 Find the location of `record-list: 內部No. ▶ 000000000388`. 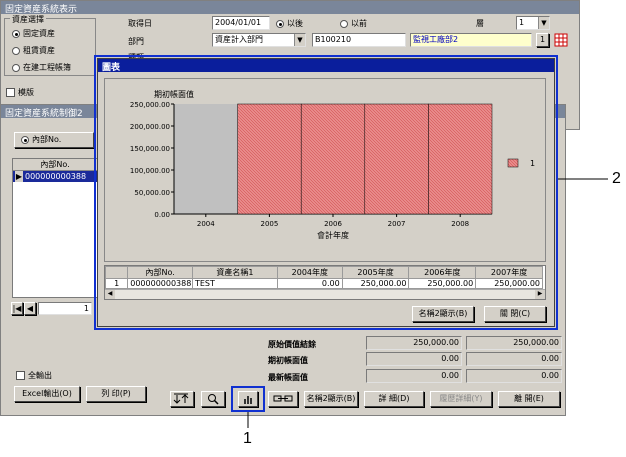

record-list: 內部No. ▶ 000000000388 is located at coordinates (55, 228).